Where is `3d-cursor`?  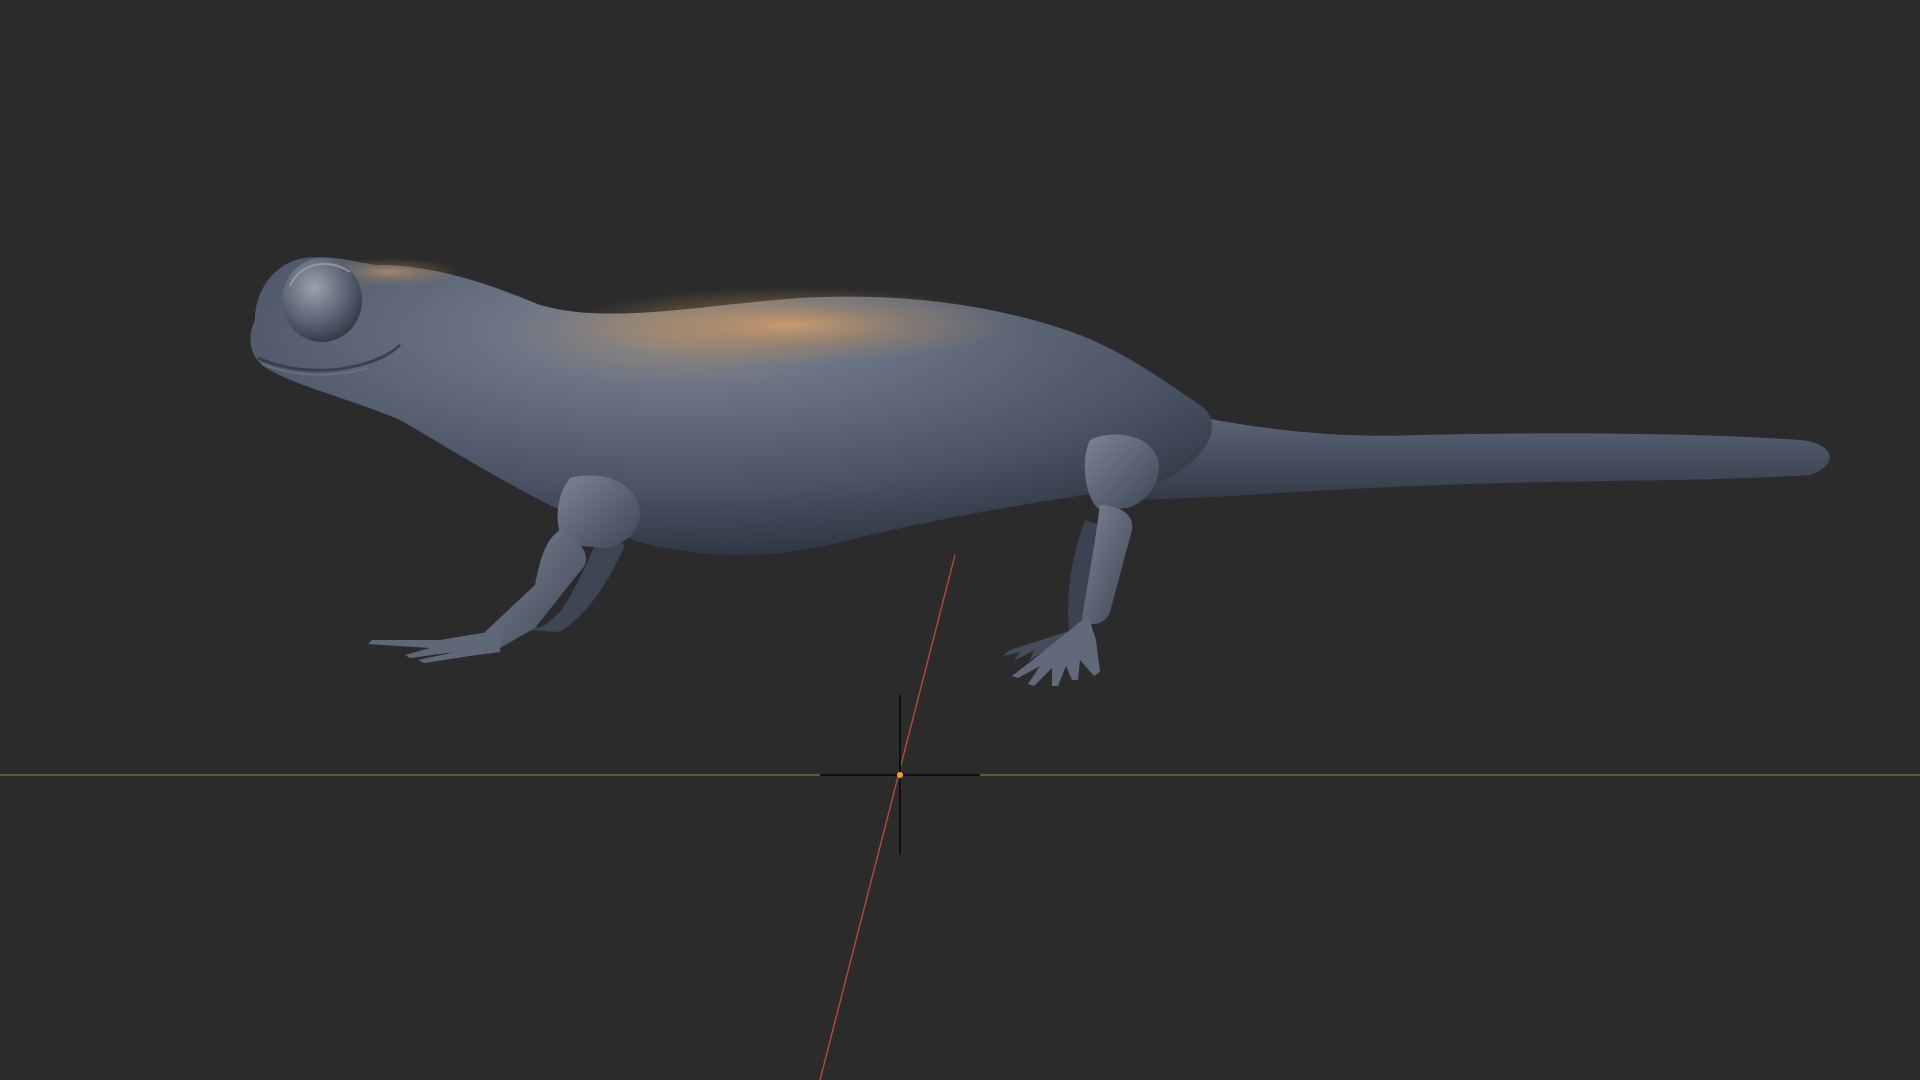 3d-cursor is located at coordinates (900, 775).